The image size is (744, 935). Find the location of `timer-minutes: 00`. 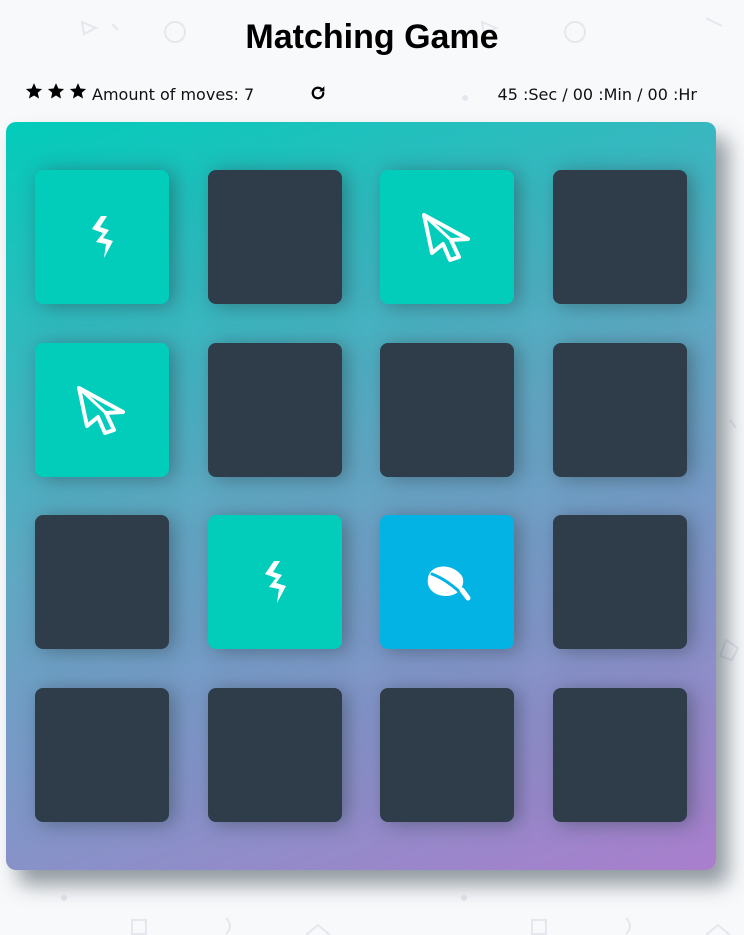

timer-minutes: 00 is located at coordinates (583, 94).